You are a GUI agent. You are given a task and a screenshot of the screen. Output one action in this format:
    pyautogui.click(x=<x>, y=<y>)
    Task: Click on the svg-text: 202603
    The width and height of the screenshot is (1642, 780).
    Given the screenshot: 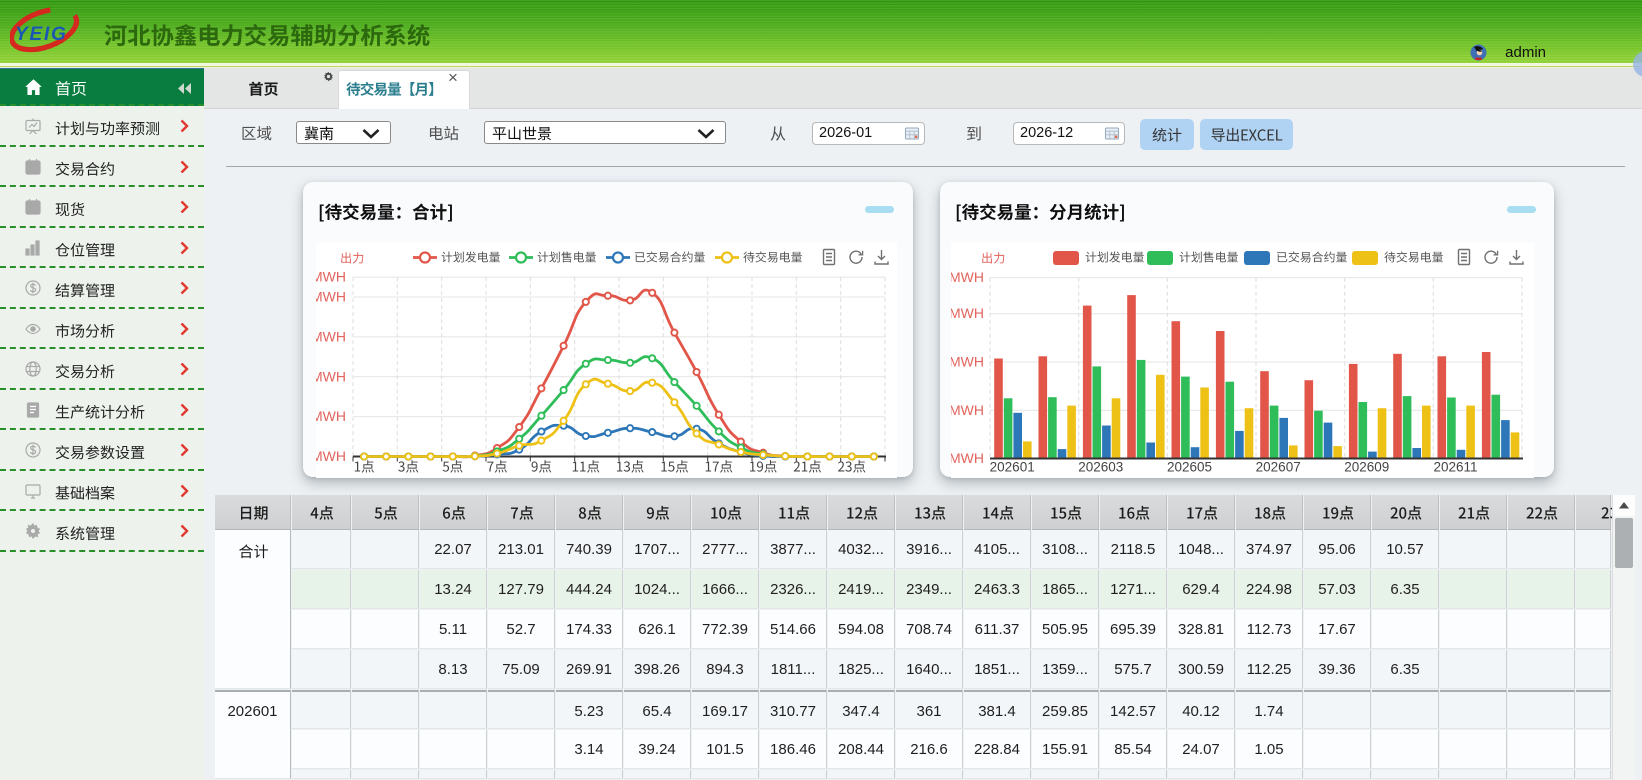 What is the action you would take?
    pyautogui.click(x=1100, y=467)
    